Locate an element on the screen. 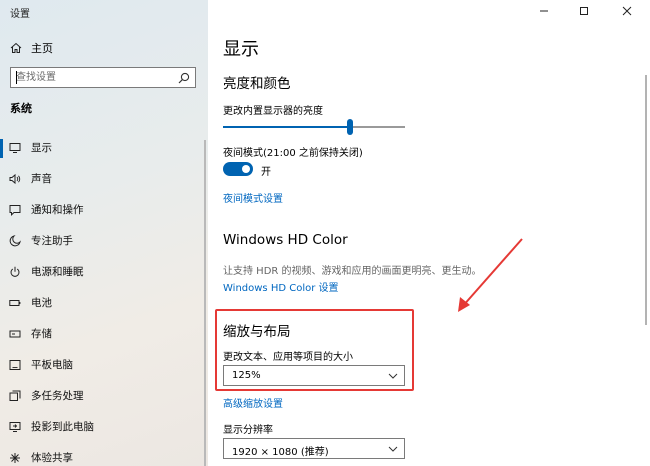  chevron-down-icon is located at coordinates (393, 449).